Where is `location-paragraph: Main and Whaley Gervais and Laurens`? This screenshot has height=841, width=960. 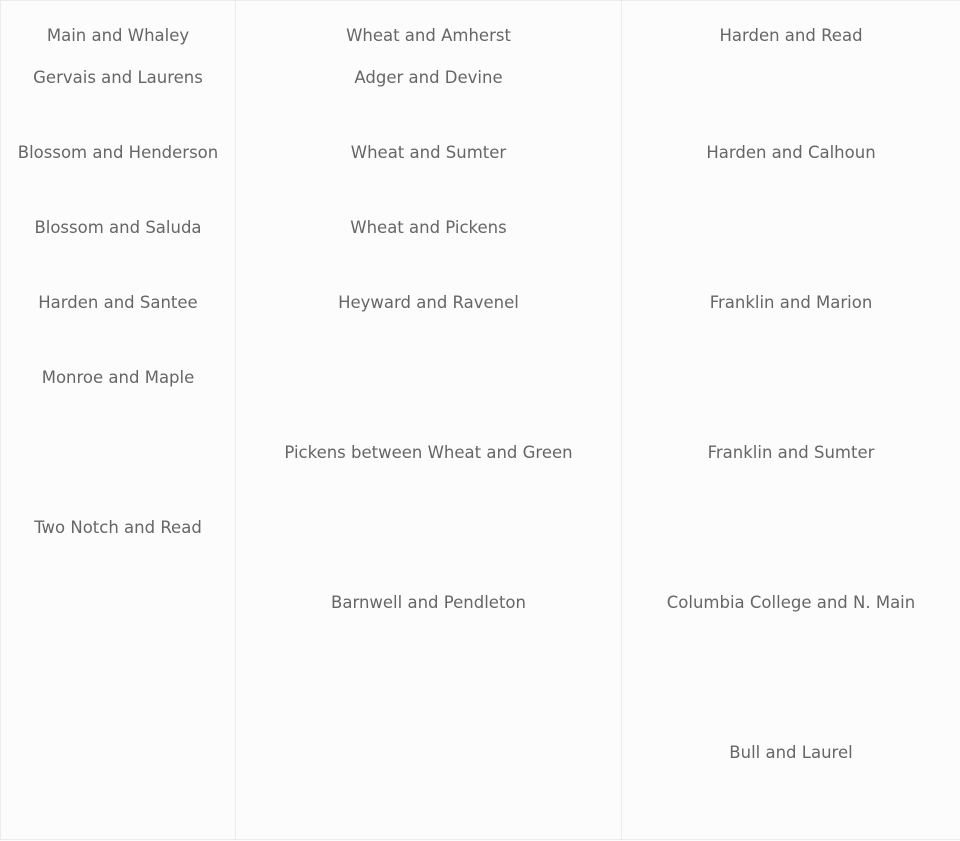 location-paragraph: Main and Whaley Gervais and Laurens is located at coordinates (118, 57).